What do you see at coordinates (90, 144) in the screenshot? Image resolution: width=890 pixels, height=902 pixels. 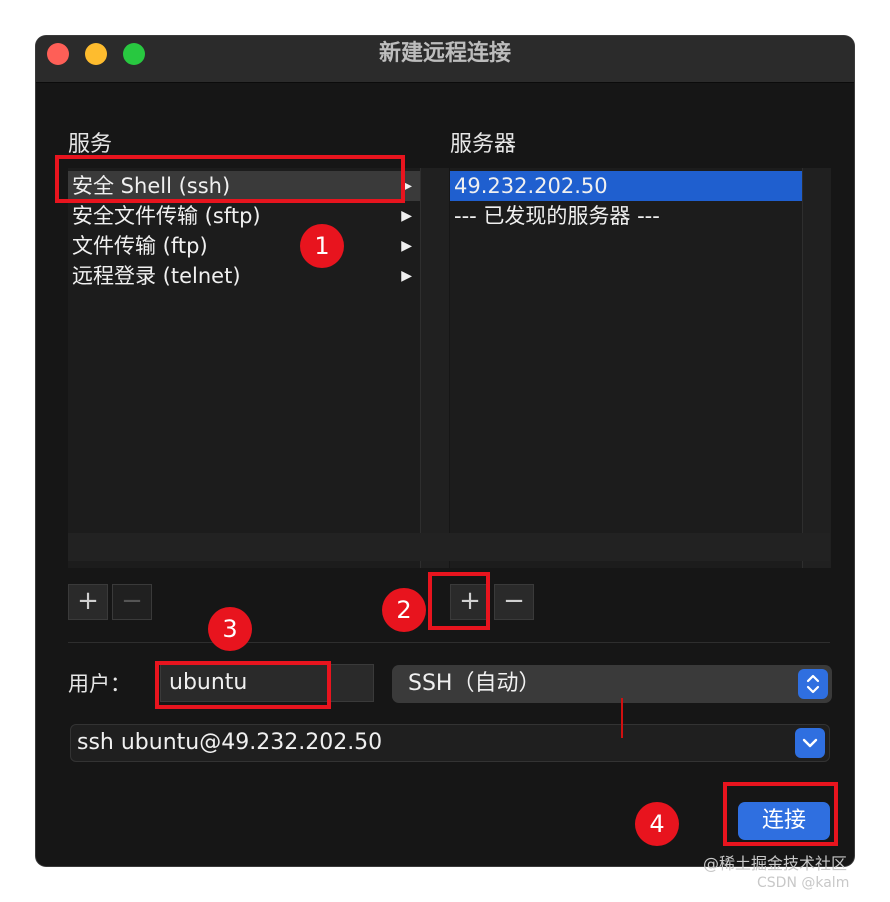 I see `services-label: 服务` at bounding box center [90, 144].